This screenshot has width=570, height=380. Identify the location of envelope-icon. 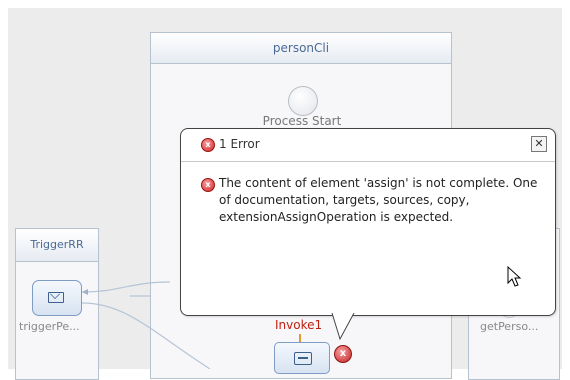
(56, 297).